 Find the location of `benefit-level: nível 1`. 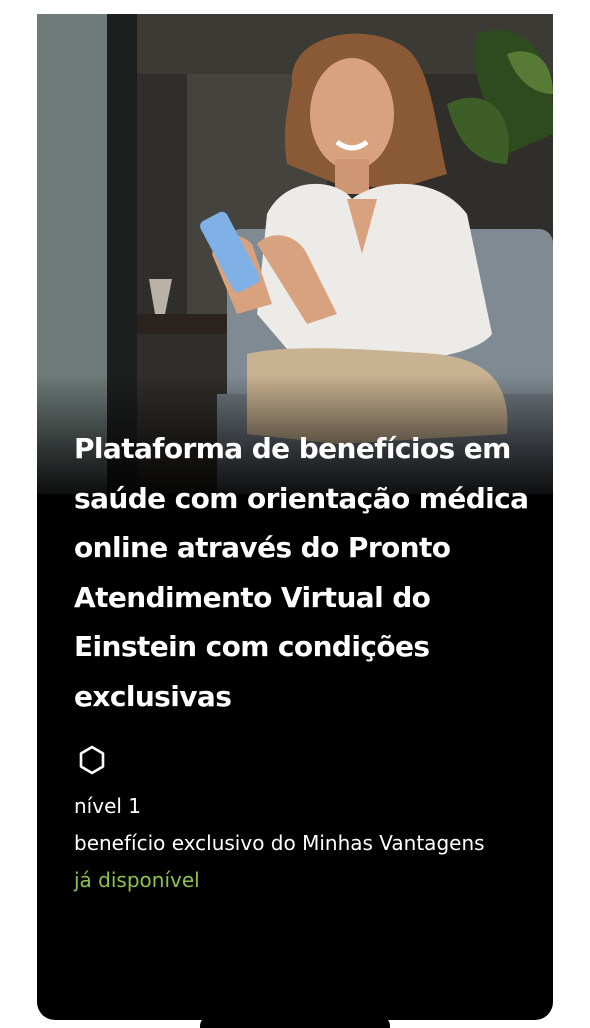

benefit-level: nível 1 is located at coordinates (108, 806).